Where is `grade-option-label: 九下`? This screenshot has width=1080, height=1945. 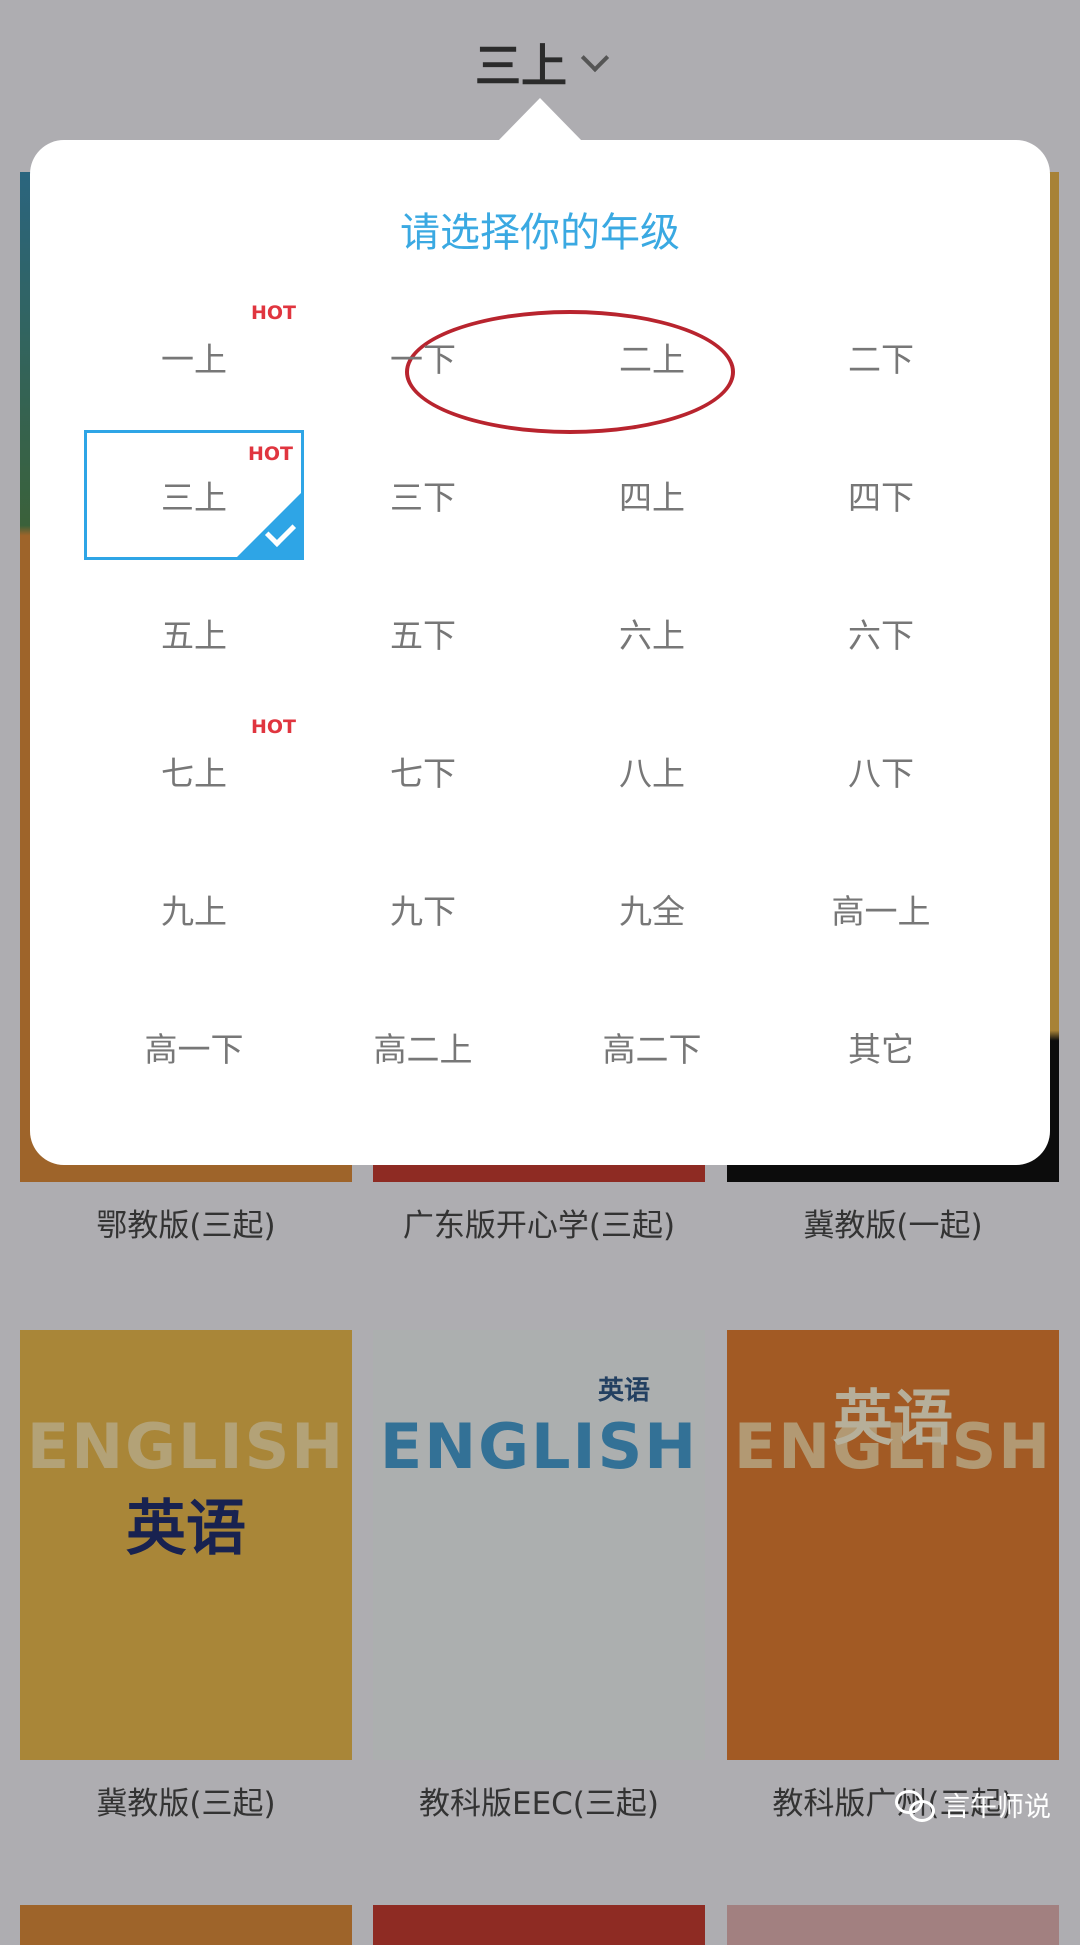 grade-option-label: 九下 is located at coordinates (423, 911).